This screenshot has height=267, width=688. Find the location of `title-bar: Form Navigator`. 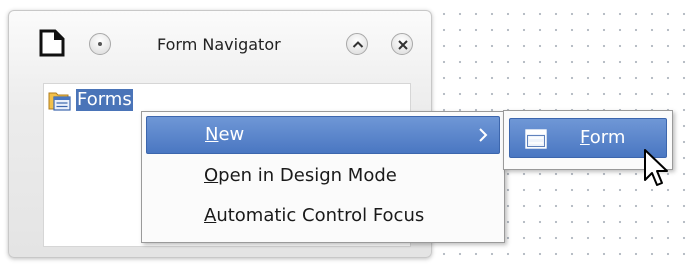

title-bar: Form Navigator is located at coordinates (220, 42).